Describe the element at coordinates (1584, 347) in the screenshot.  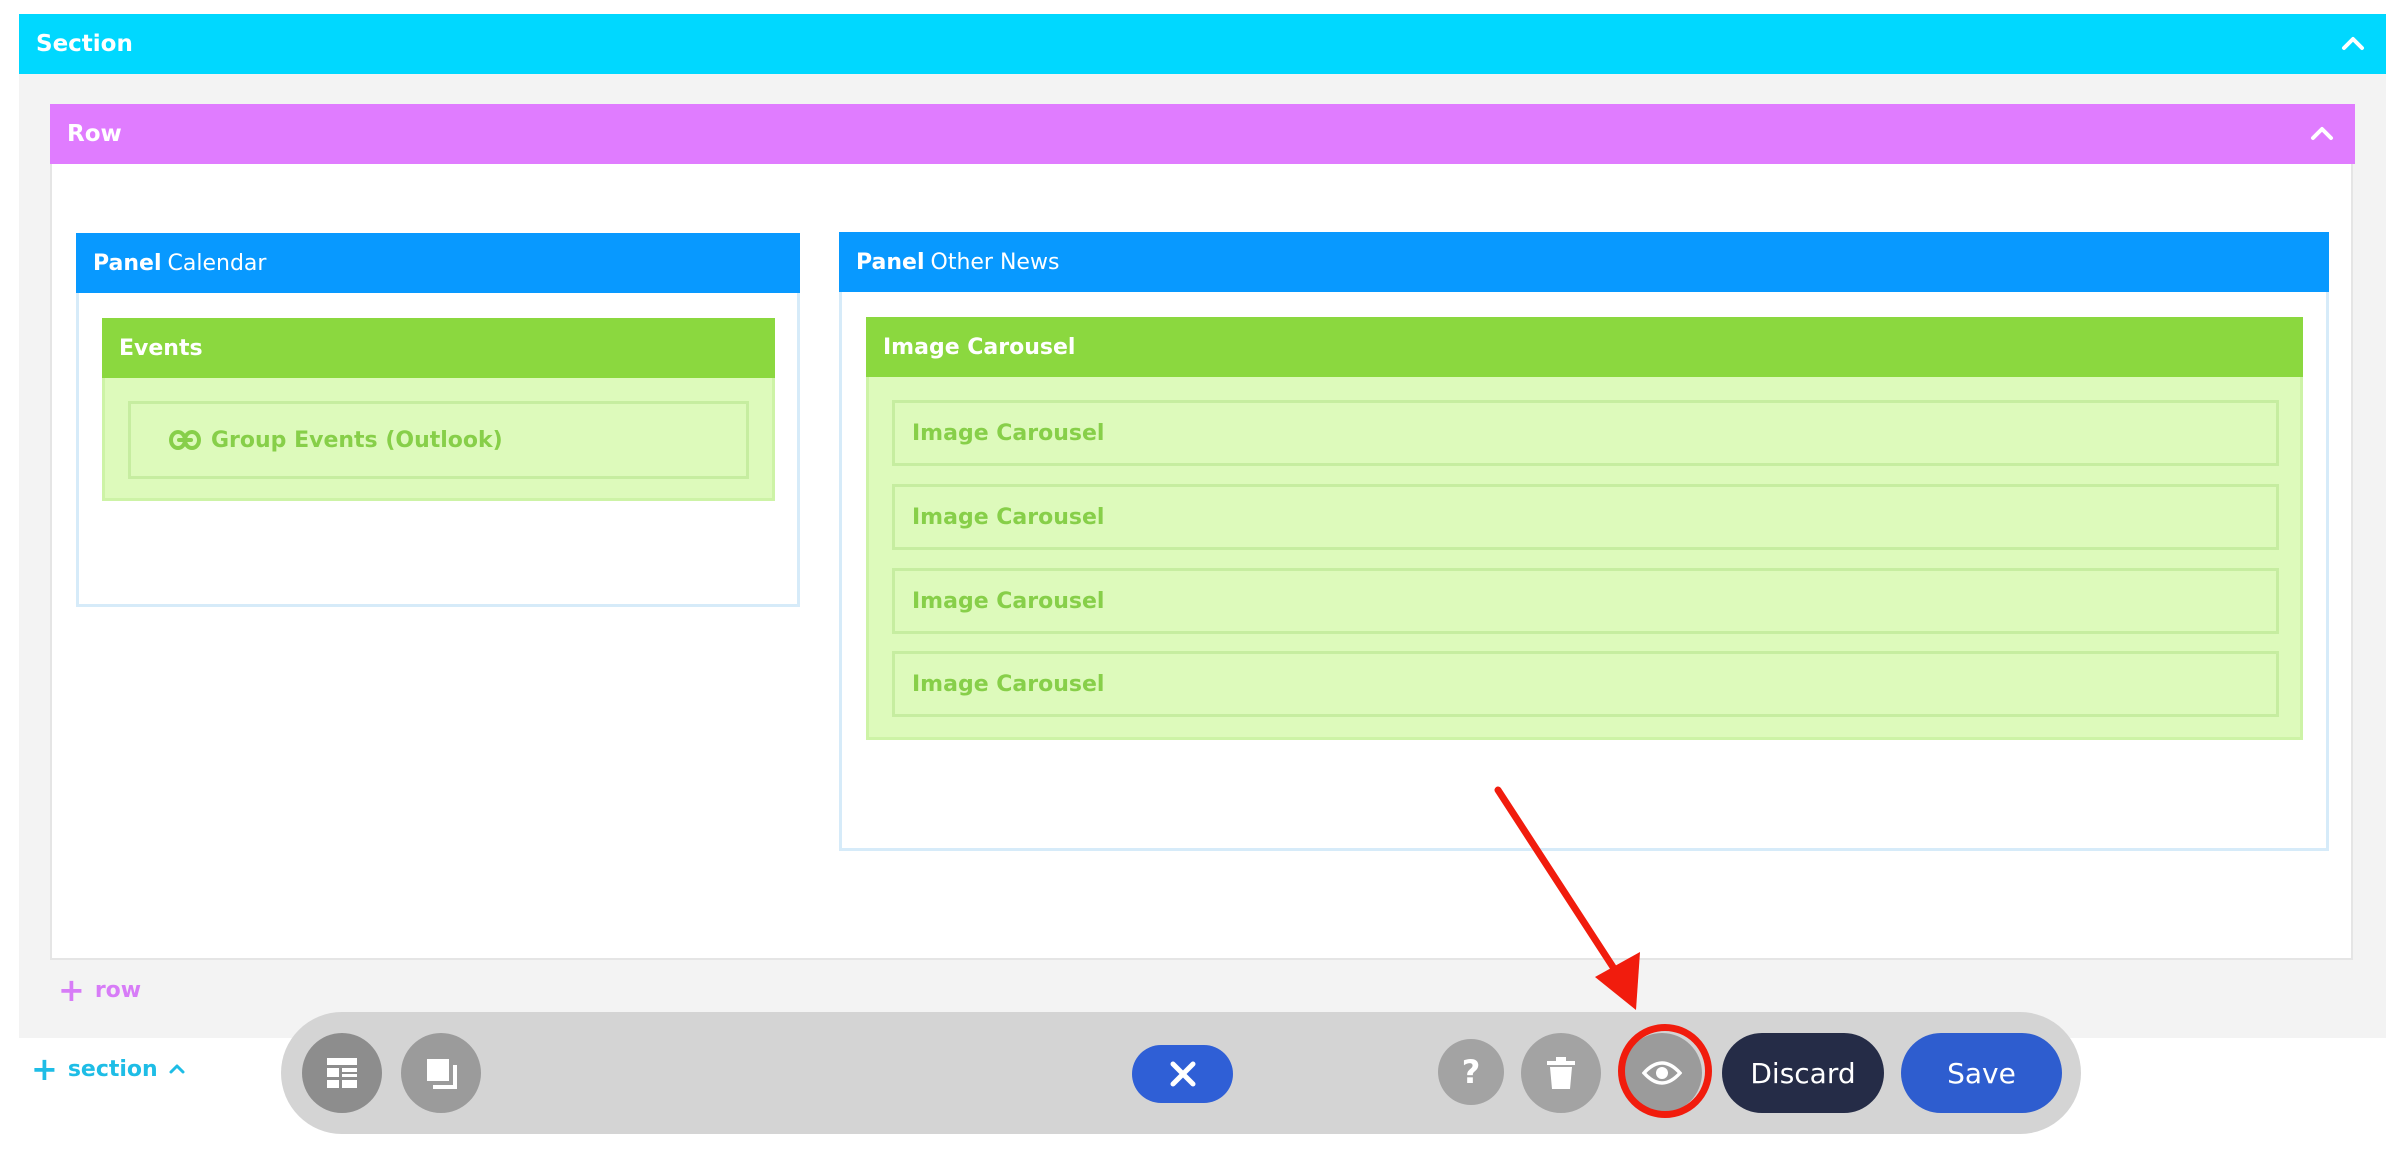
I see `module-header-image-carousel: Image Carousel` at that location.